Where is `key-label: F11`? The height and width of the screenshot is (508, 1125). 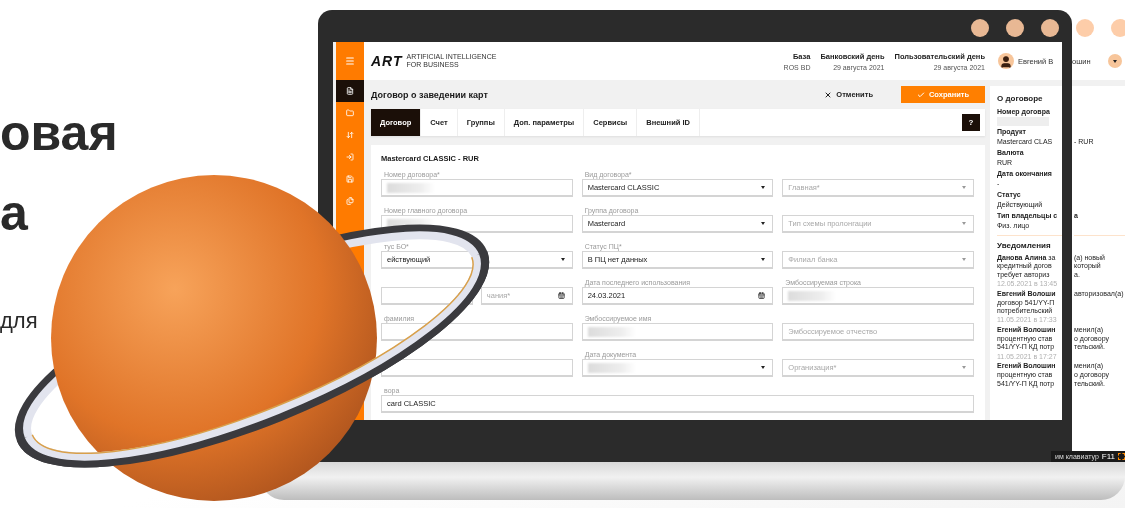
key-label: F11 is located at coordinates (1108, 456).